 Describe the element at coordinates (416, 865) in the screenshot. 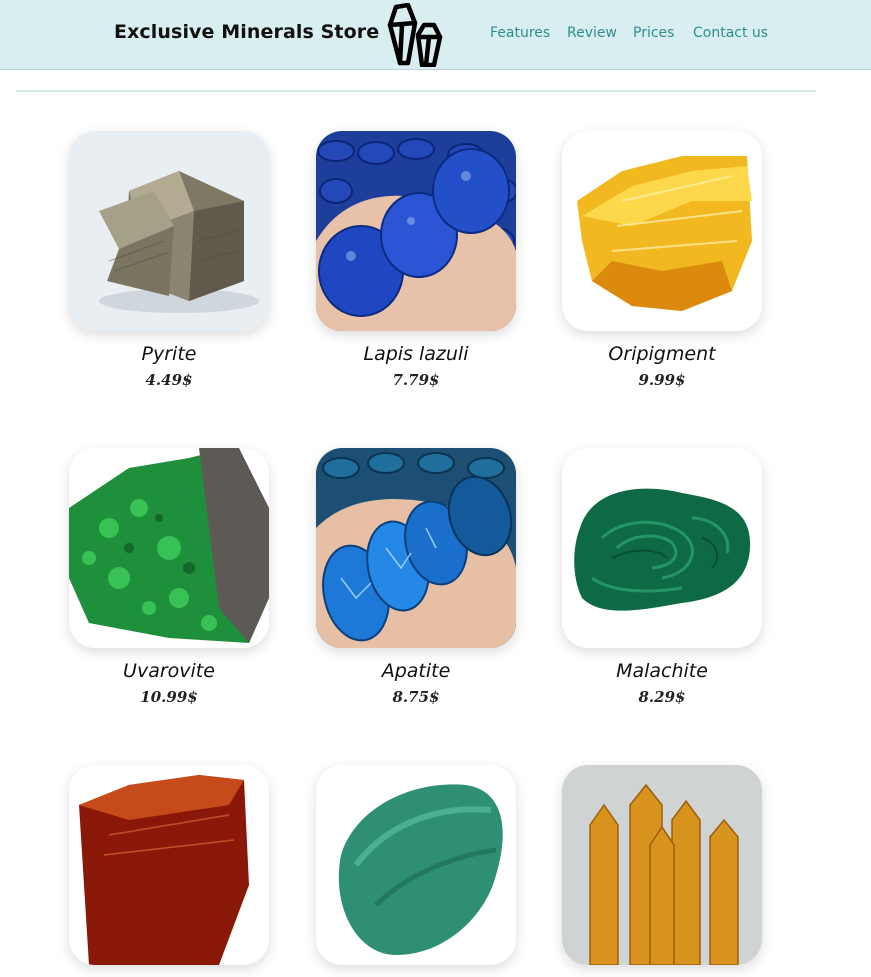

I see `product-image-green-stone` at that location.